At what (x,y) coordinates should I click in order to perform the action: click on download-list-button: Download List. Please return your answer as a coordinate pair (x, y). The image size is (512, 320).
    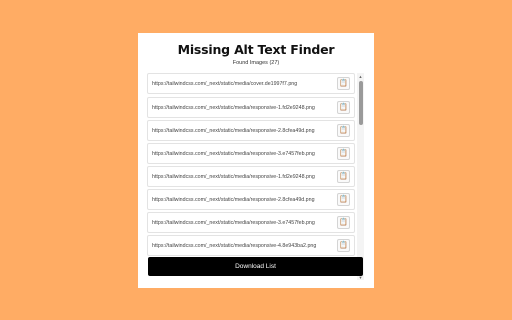
    Looking at the image, I should click on (255, 266).